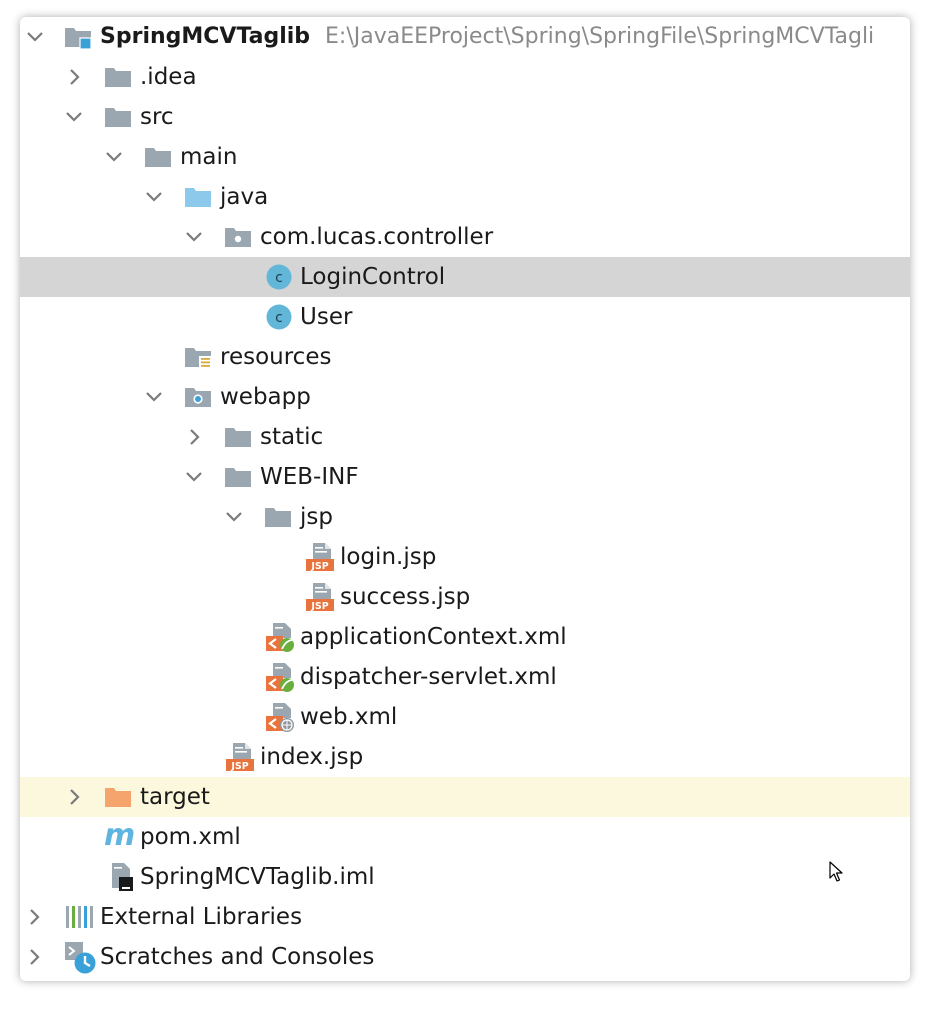  What do you see at coordinates (78, 37) in the screenshot?
I see `project-folder-icon` at bounding box center [78, 37].